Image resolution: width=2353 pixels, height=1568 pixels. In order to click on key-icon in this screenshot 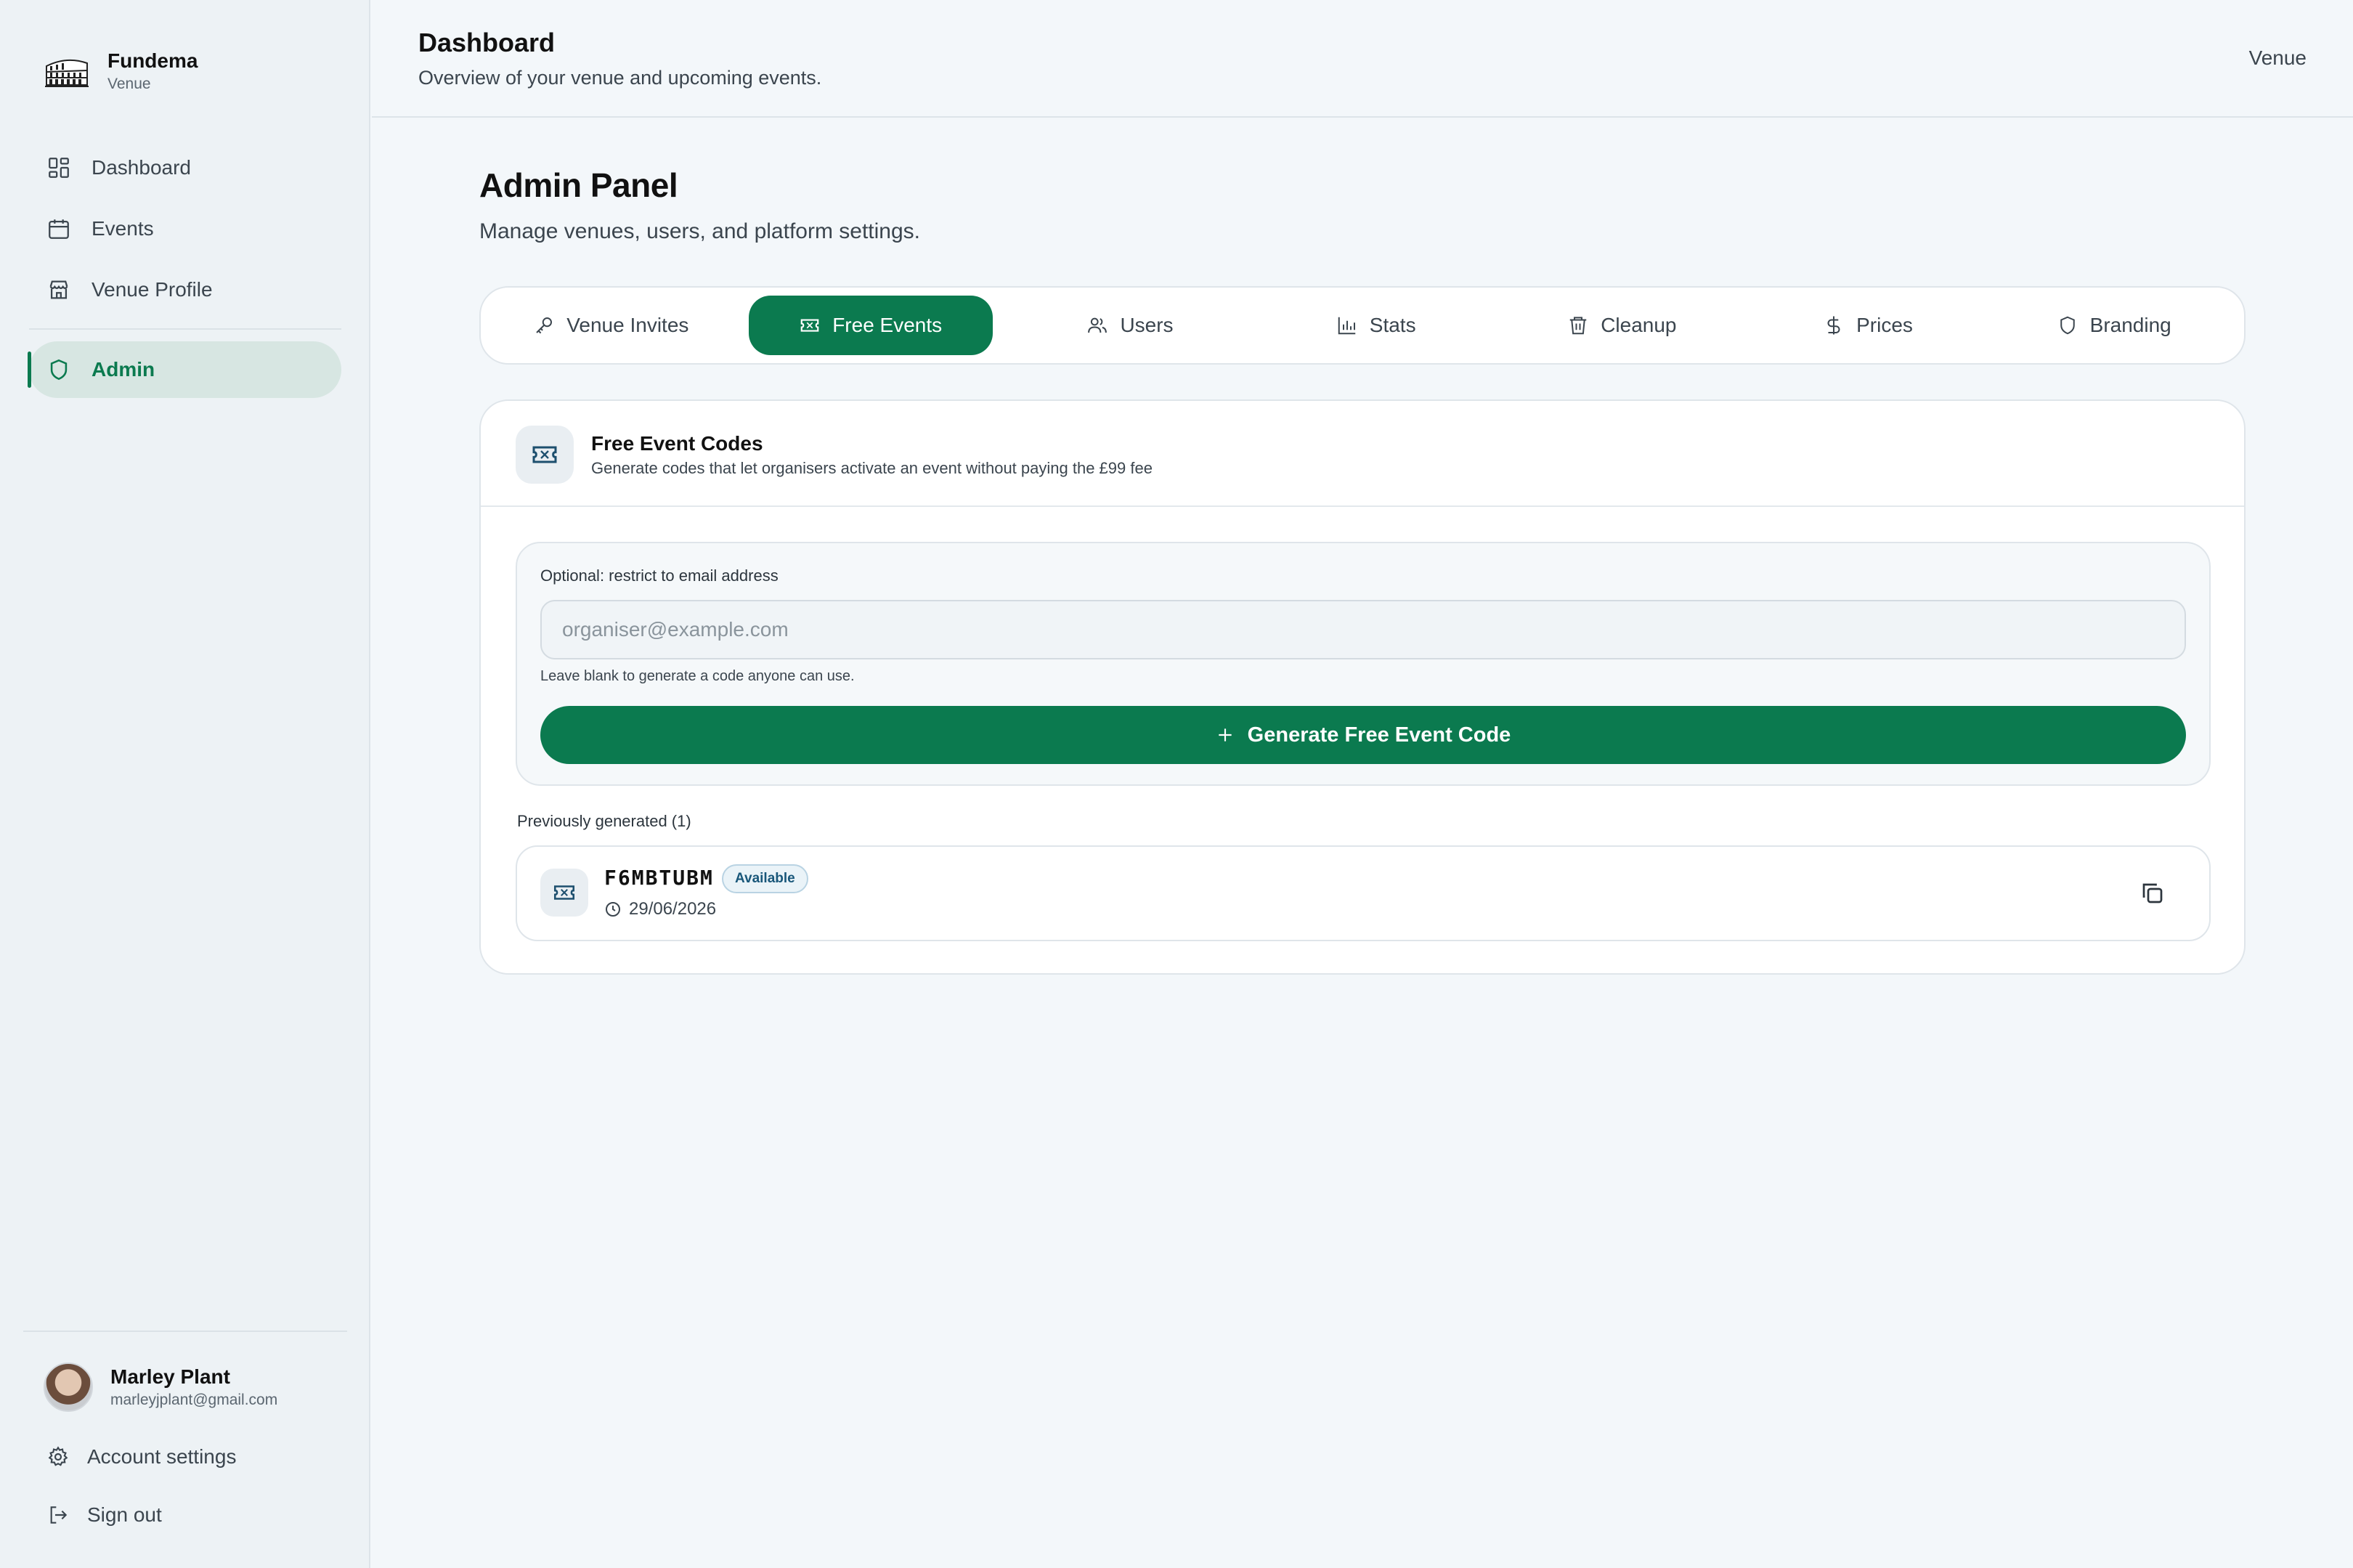, I will do `click(544, 325)`.